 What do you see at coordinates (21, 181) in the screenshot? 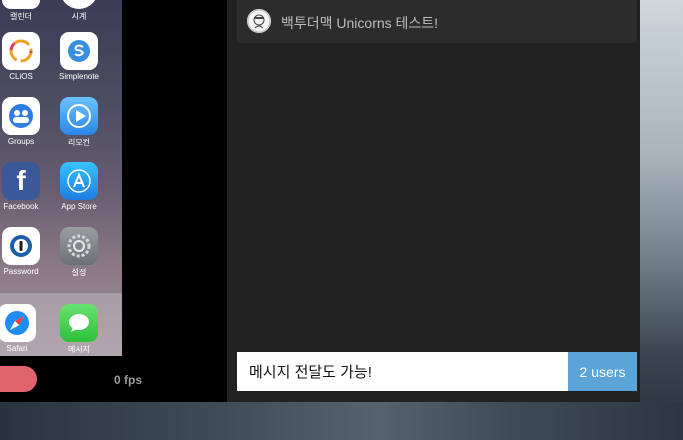
I see `facebook-icon: f` at bounding box center [21, 181].